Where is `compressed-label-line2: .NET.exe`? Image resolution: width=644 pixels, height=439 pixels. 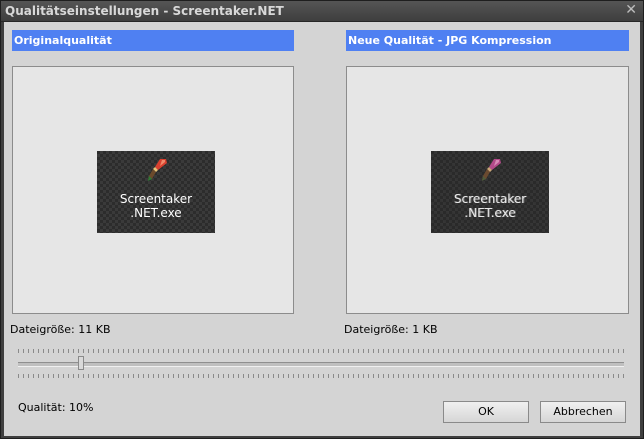 compressed-label-line2: .NET.exe is located at coordinates (490, 213).